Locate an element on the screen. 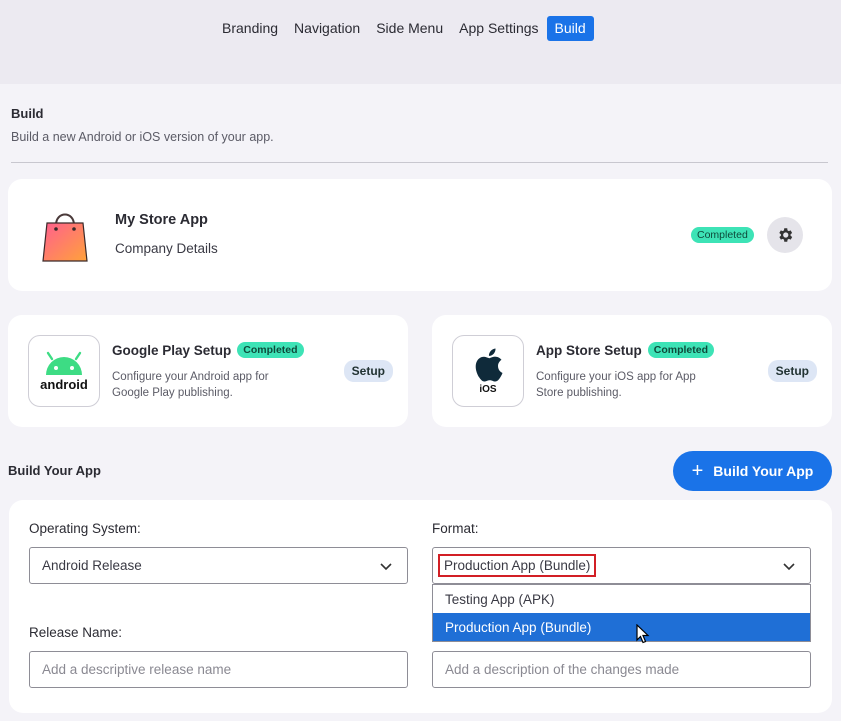 This screenshot has height=721, width=841. google-play-title: Google Play Setup Completed is located at coordinates (208, 350).